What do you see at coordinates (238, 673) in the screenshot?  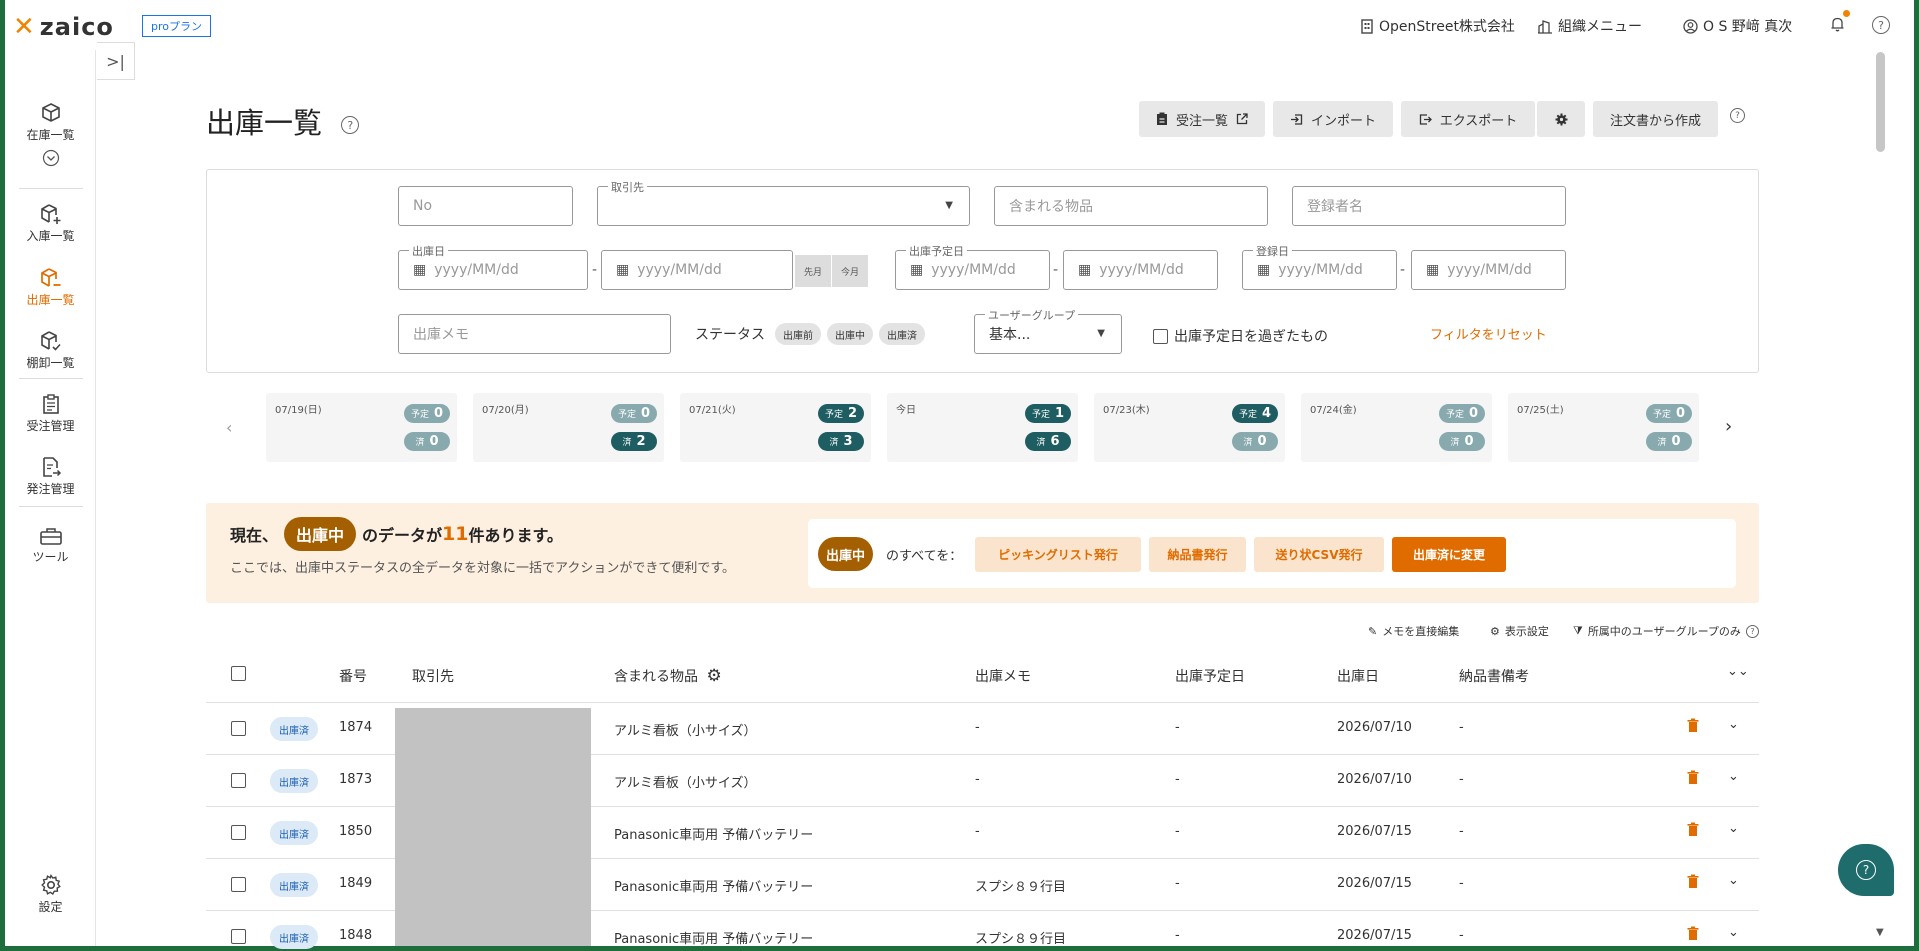 I see `select-all-checkbox` at bounding box center [238, 673].